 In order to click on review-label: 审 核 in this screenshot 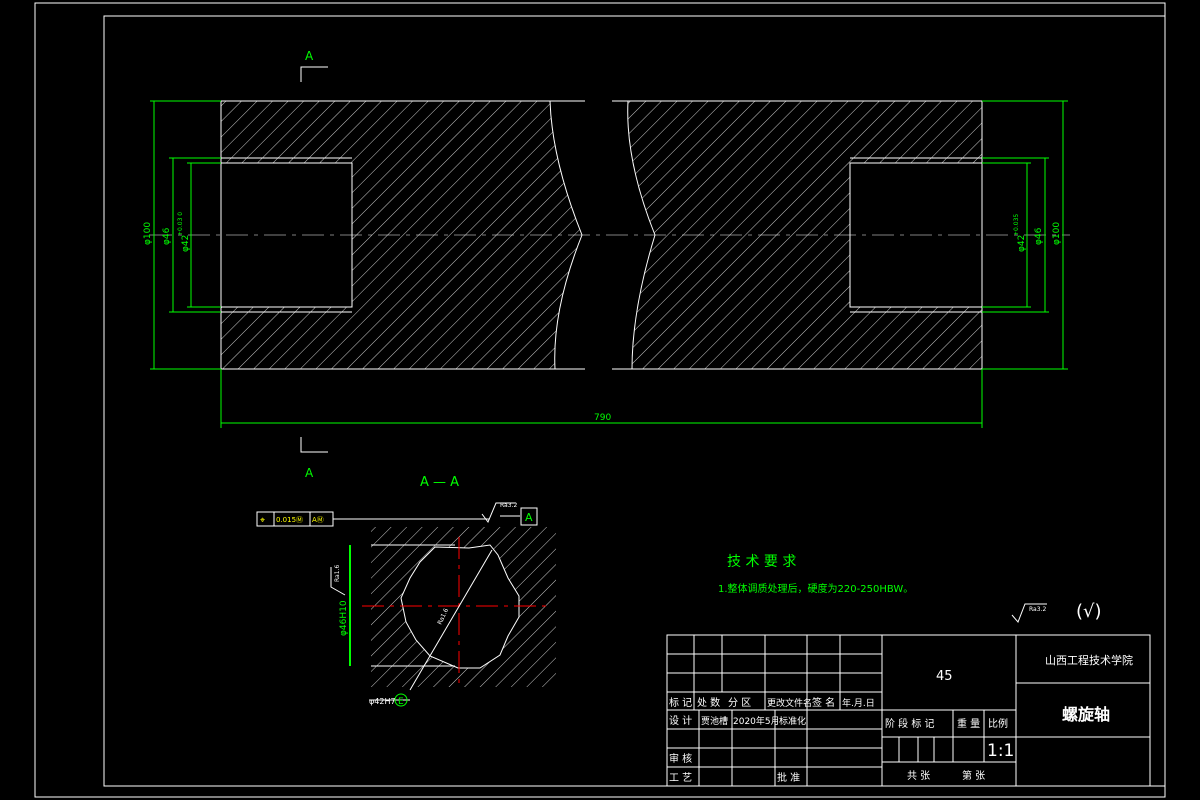, I will do `click(680, 758)`.